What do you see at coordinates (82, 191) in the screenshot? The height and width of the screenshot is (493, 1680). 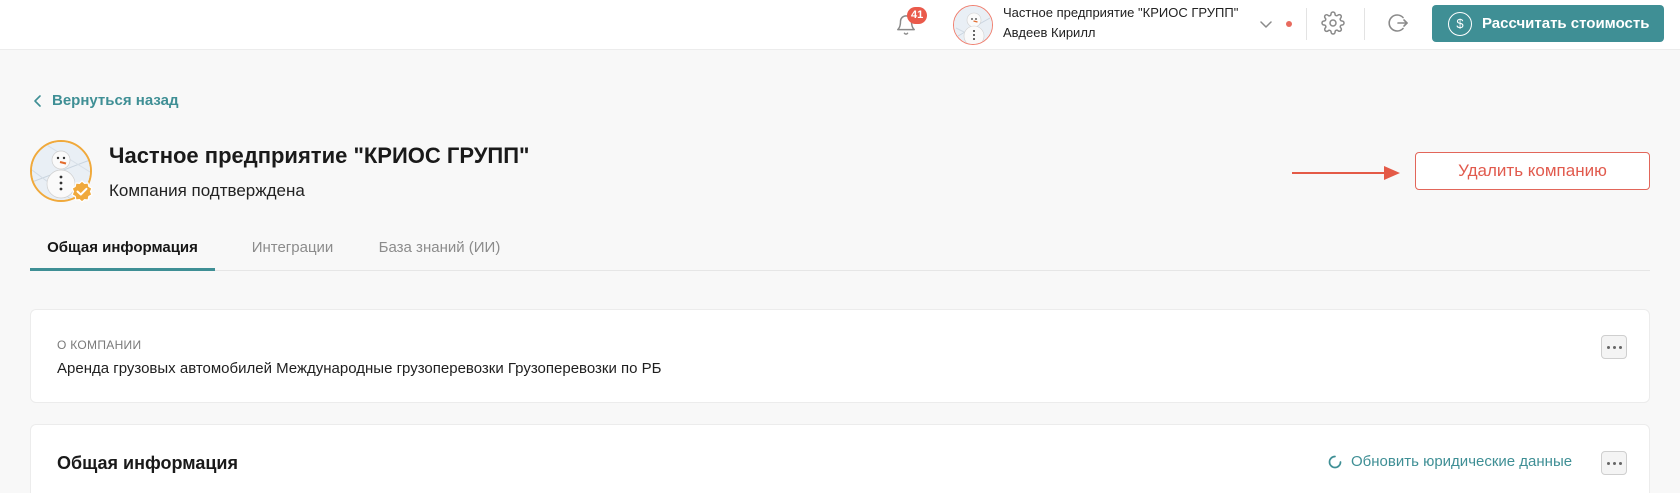 I see `verified-check-icon` at bounding box center [82, 191].